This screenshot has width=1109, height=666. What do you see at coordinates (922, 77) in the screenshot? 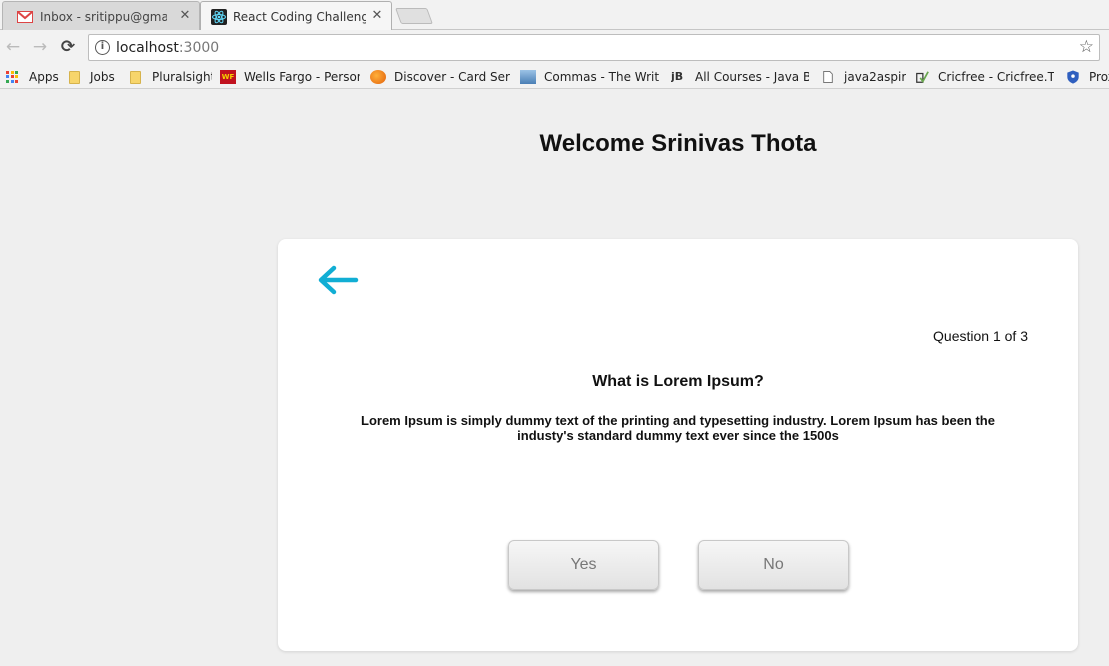
I see `cricfree-icon` at bounding box center [922, 77].